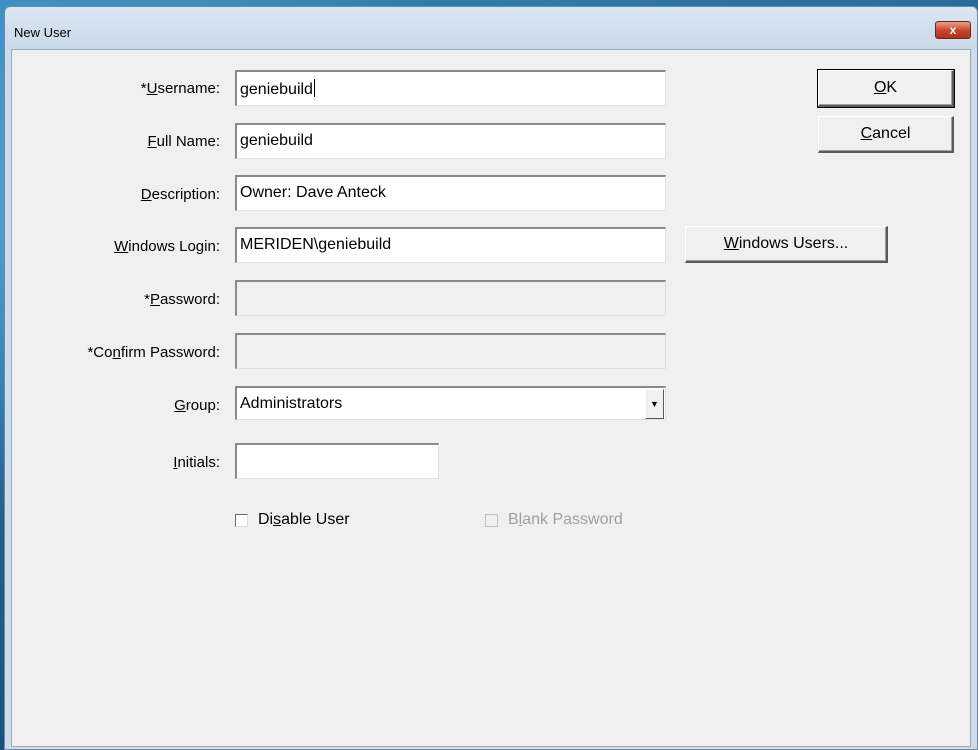  I want to click on disable-user-checkbox: Disable User, so click(292, 520).